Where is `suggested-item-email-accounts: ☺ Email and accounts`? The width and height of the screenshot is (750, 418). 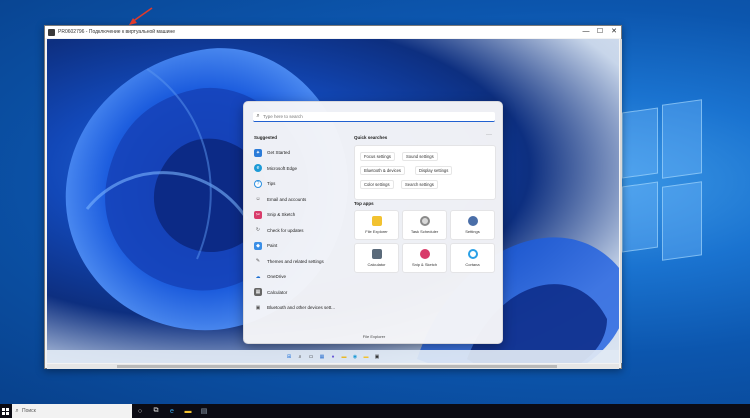
suggested-item-email-accounts: ☺ Email and accounts is located at coordinates (301, 200).